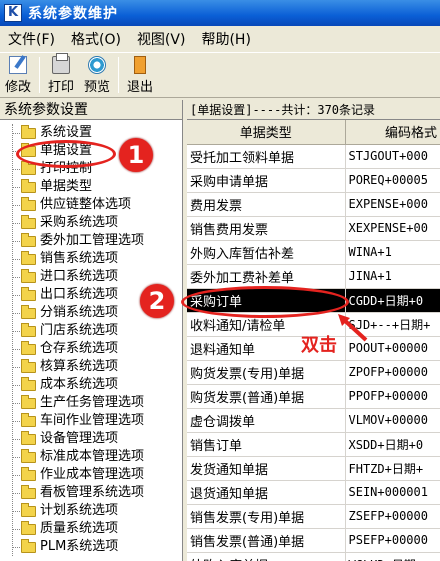 Image resolution: width=440 pixels, height=561 pixels. What do you see at coordinates (18, 87) in the screenshot?
I see `edit-label: 修改` at bounding box center [18, 87].